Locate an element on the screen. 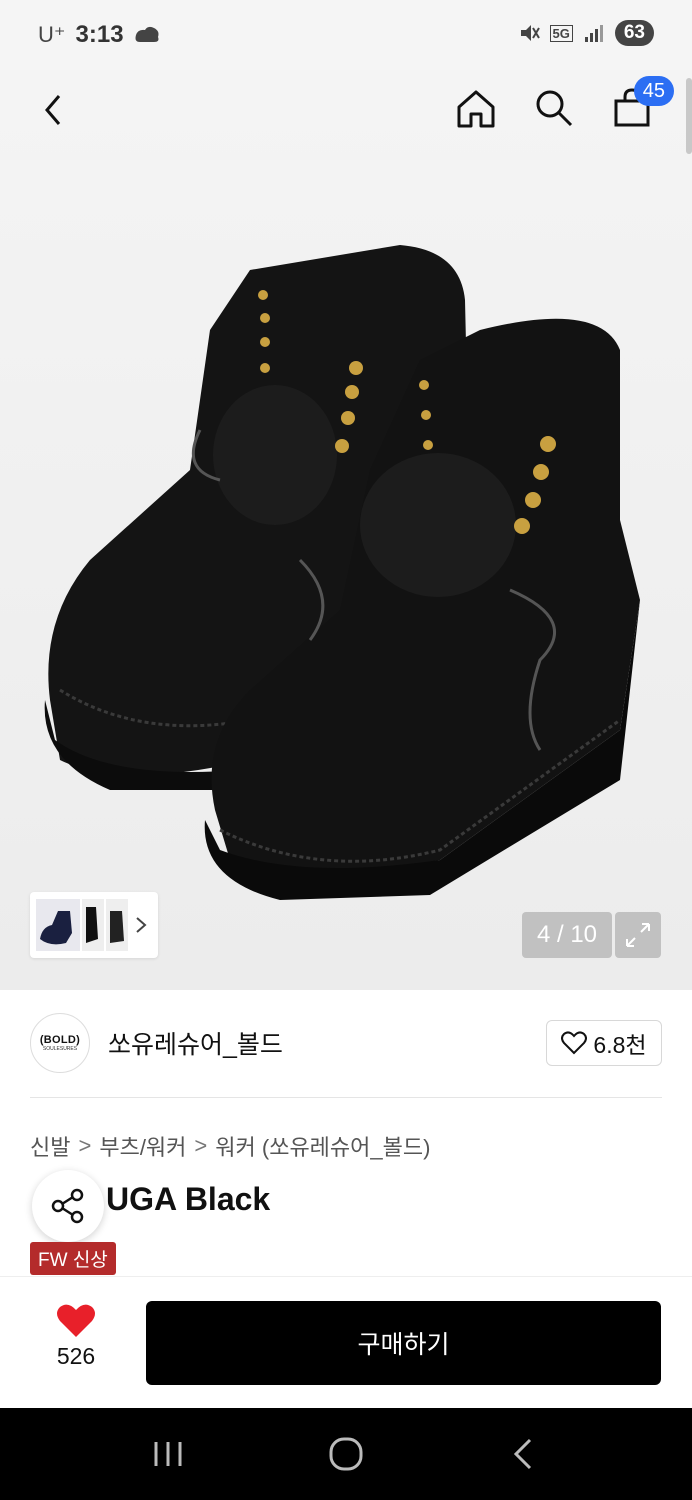  brand-logo: (BOLD) SOULESURES is located at coordinates (60, 1043).